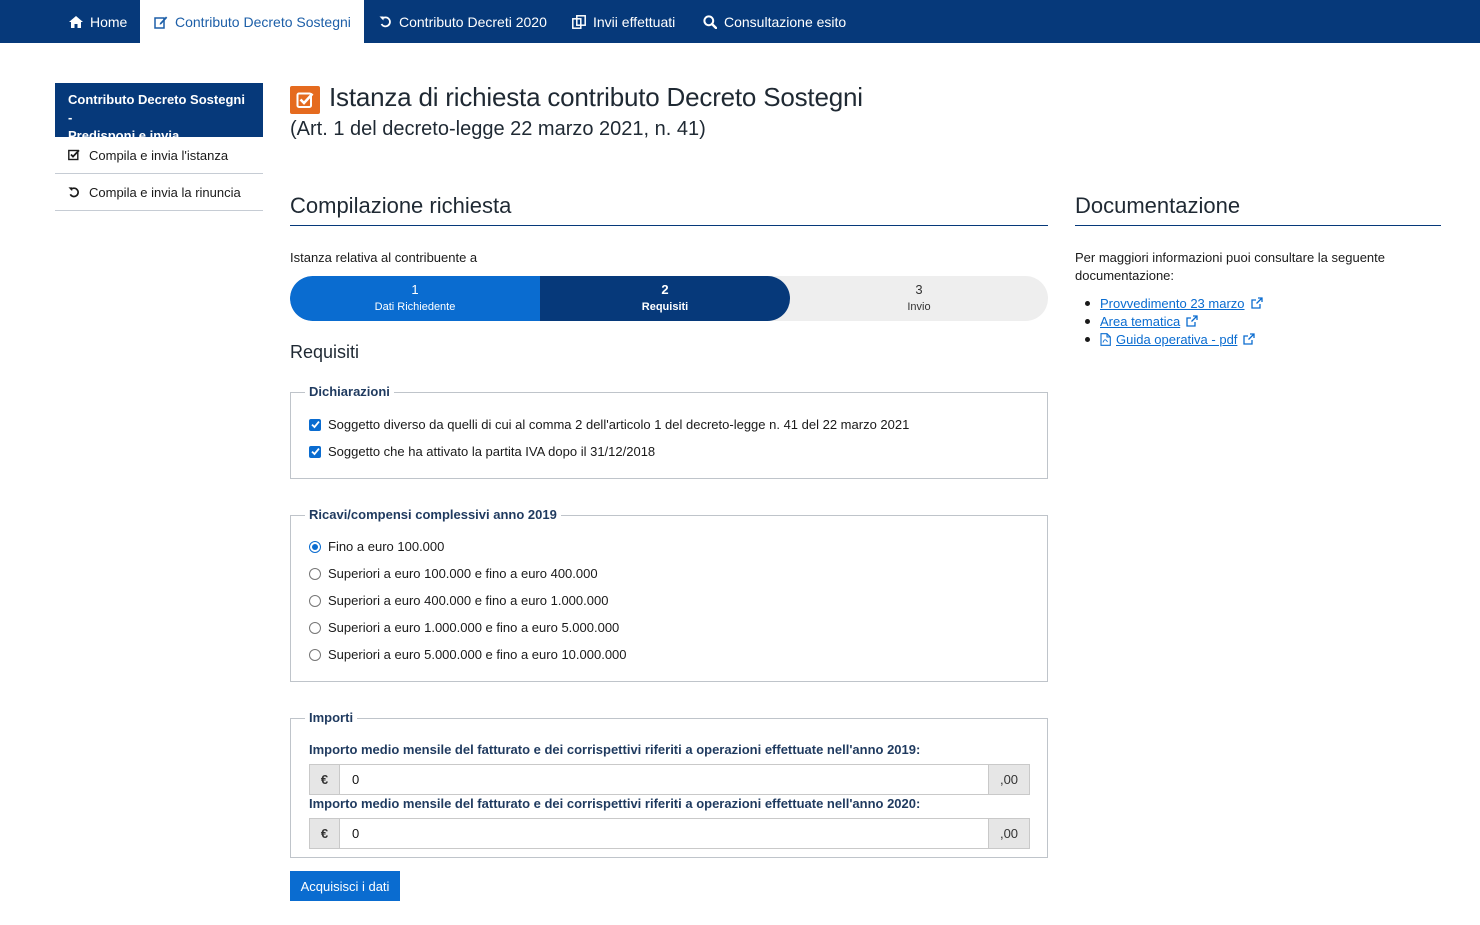  I want to click on doc-link-item: Guida operativa - pdf, so click(1174, 339).